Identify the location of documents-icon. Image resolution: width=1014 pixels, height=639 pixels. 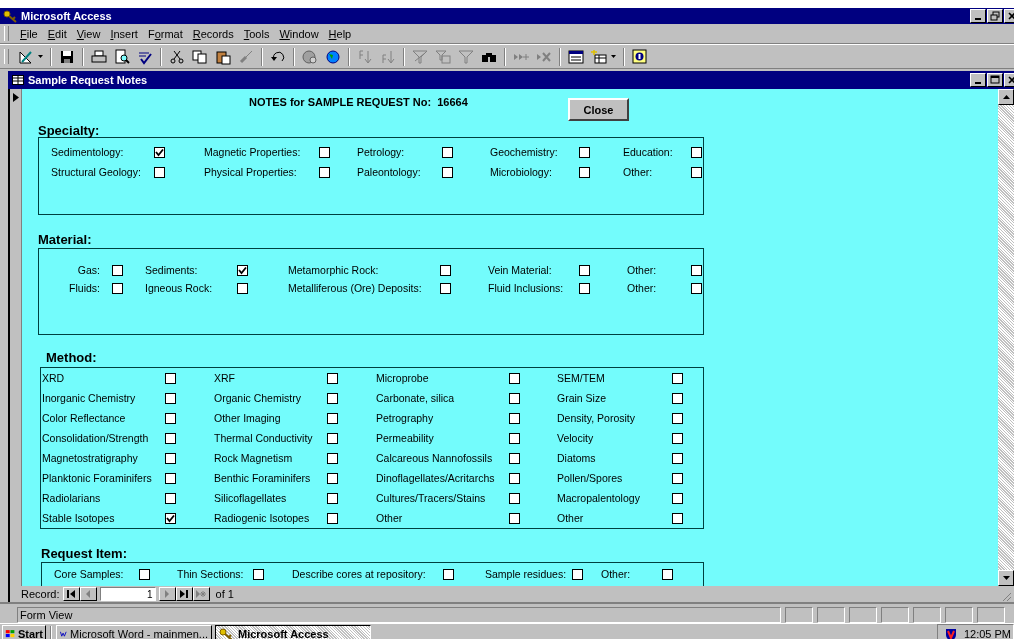
(200, 56).